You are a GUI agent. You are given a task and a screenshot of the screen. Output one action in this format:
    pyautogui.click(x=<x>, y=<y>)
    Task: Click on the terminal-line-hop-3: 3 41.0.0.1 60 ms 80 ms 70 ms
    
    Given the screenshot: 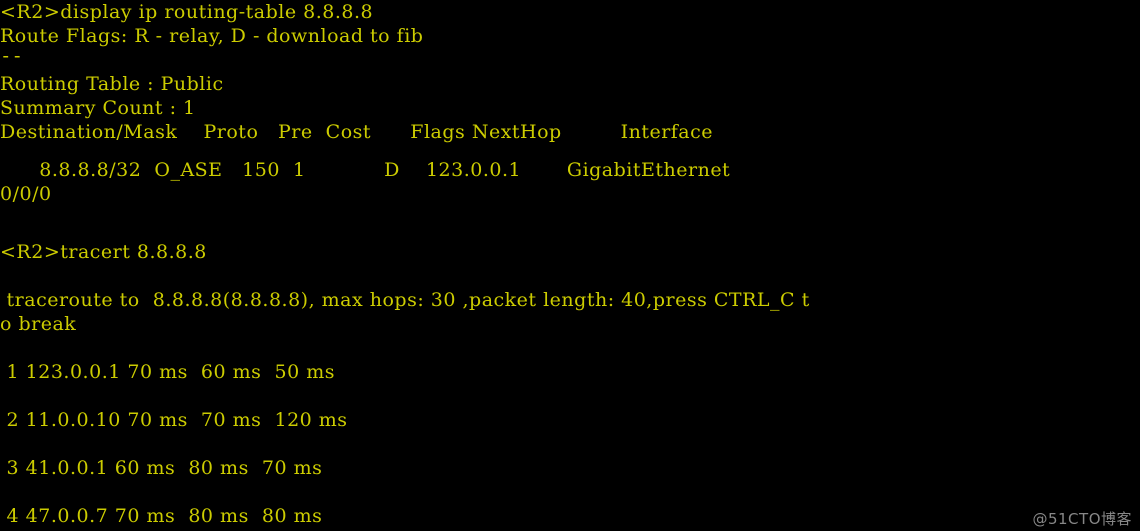 What is the action you would take?
    pyautogui.click(x=161, y=468)
    